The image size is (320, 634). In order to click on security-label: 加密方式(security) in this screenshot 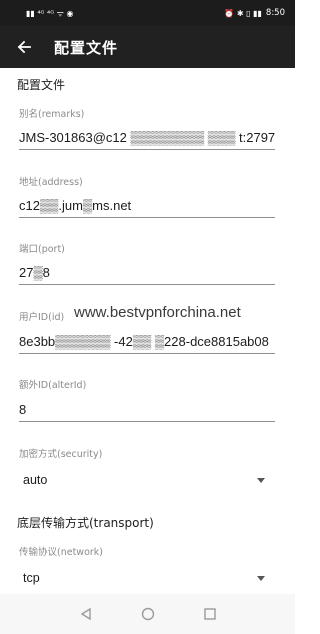, I will do `click(61, 454)`.